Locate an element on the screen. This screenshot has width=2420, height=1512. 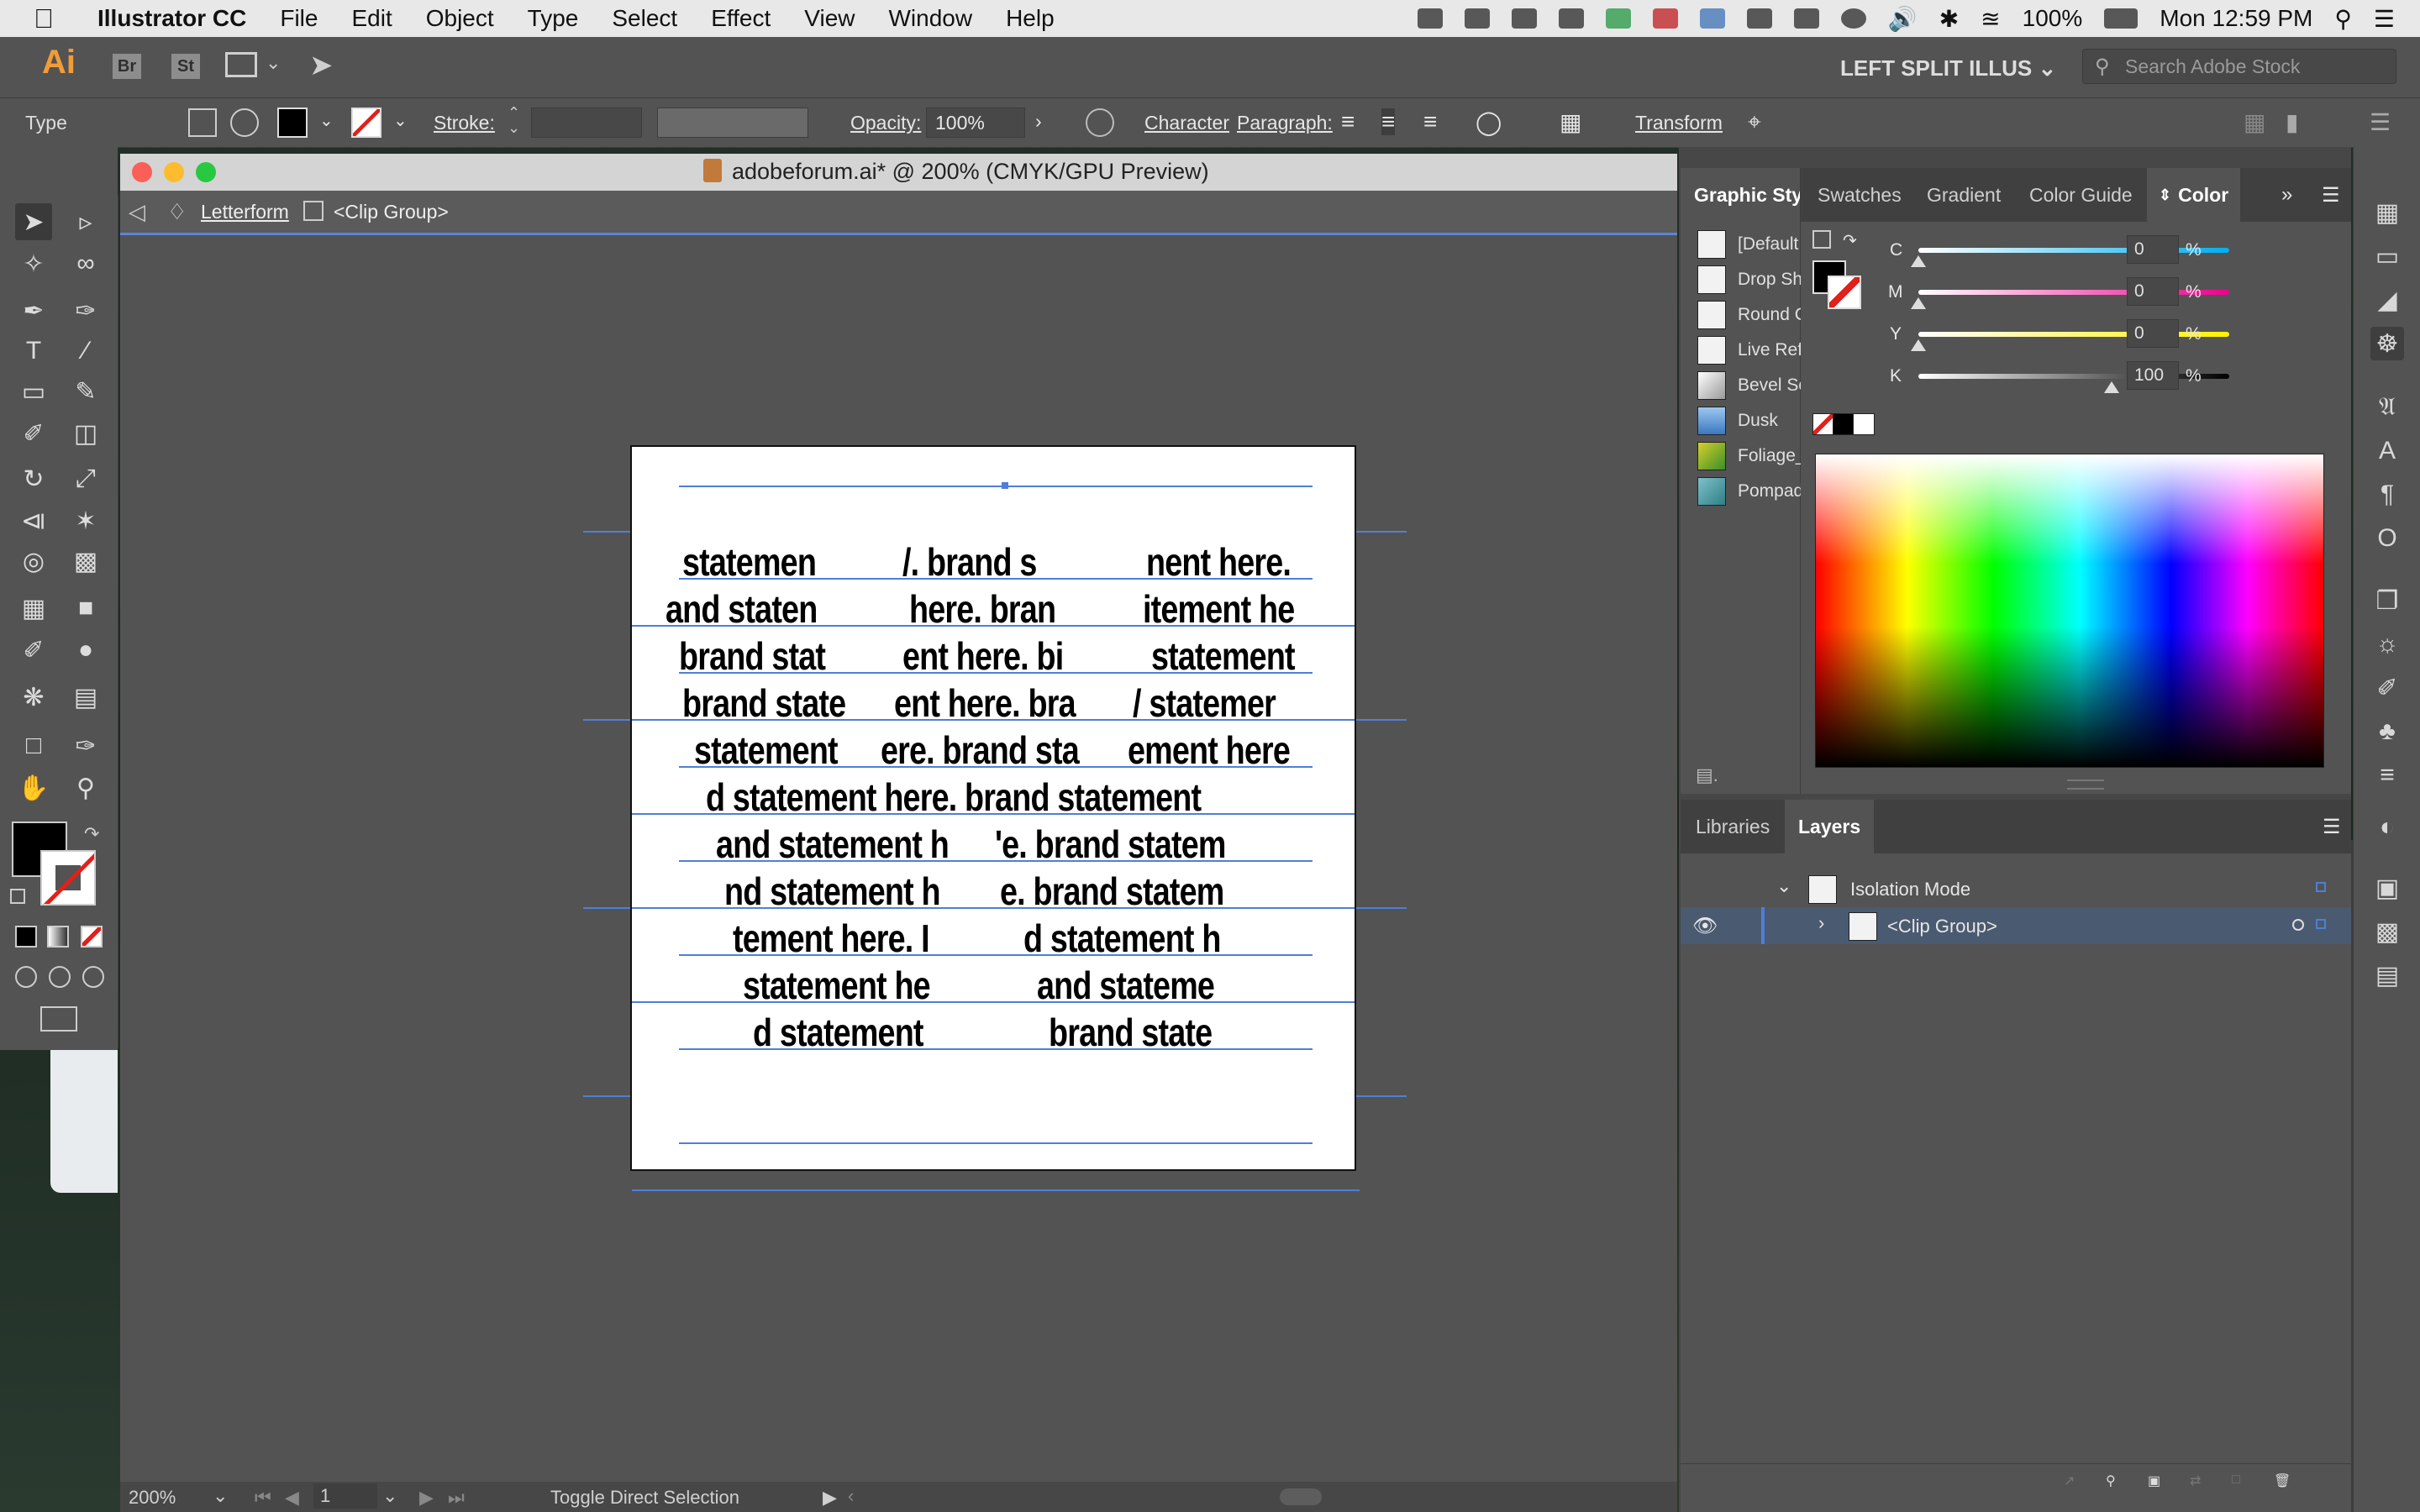
opacity-arrow-icon: › is located at coordinates (1038, 121).